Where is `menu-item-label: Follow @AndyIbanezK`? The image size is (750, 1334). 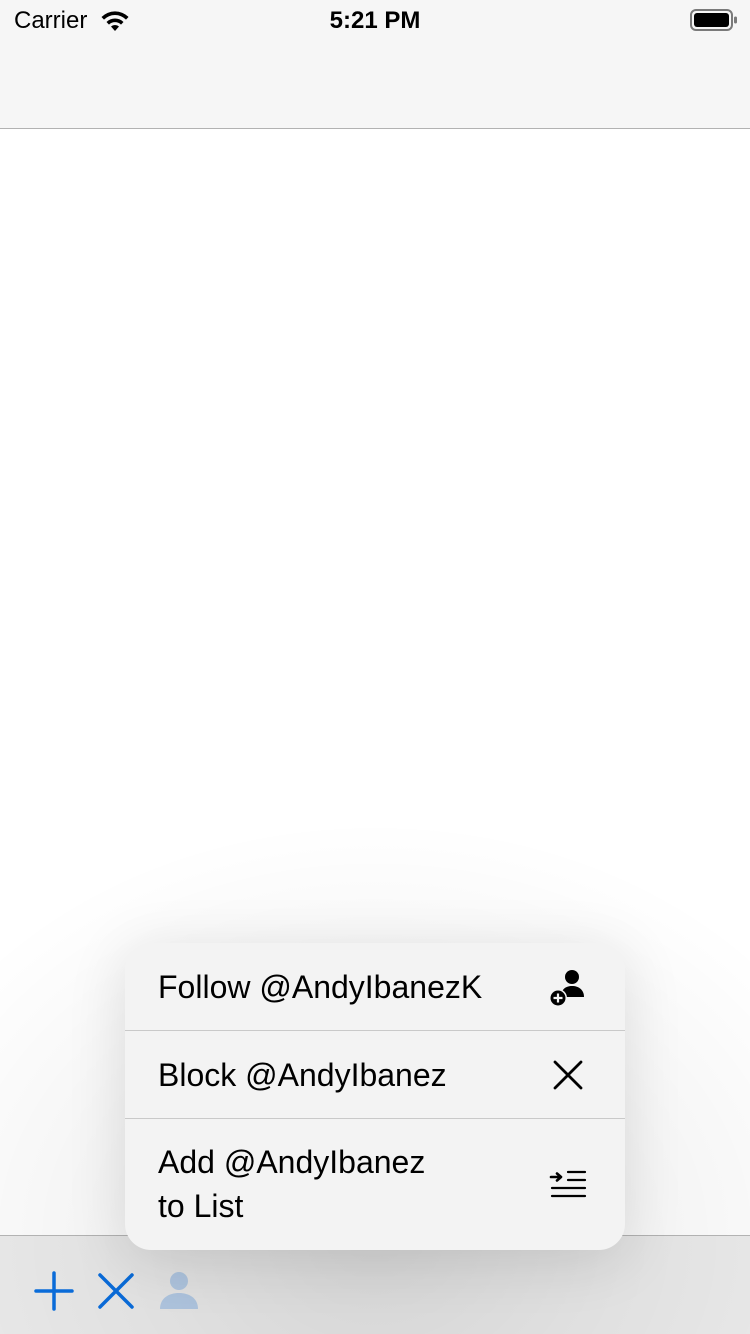 menu-item-label: Follow @AndyIbanezK is located at coordinates (320, 987).